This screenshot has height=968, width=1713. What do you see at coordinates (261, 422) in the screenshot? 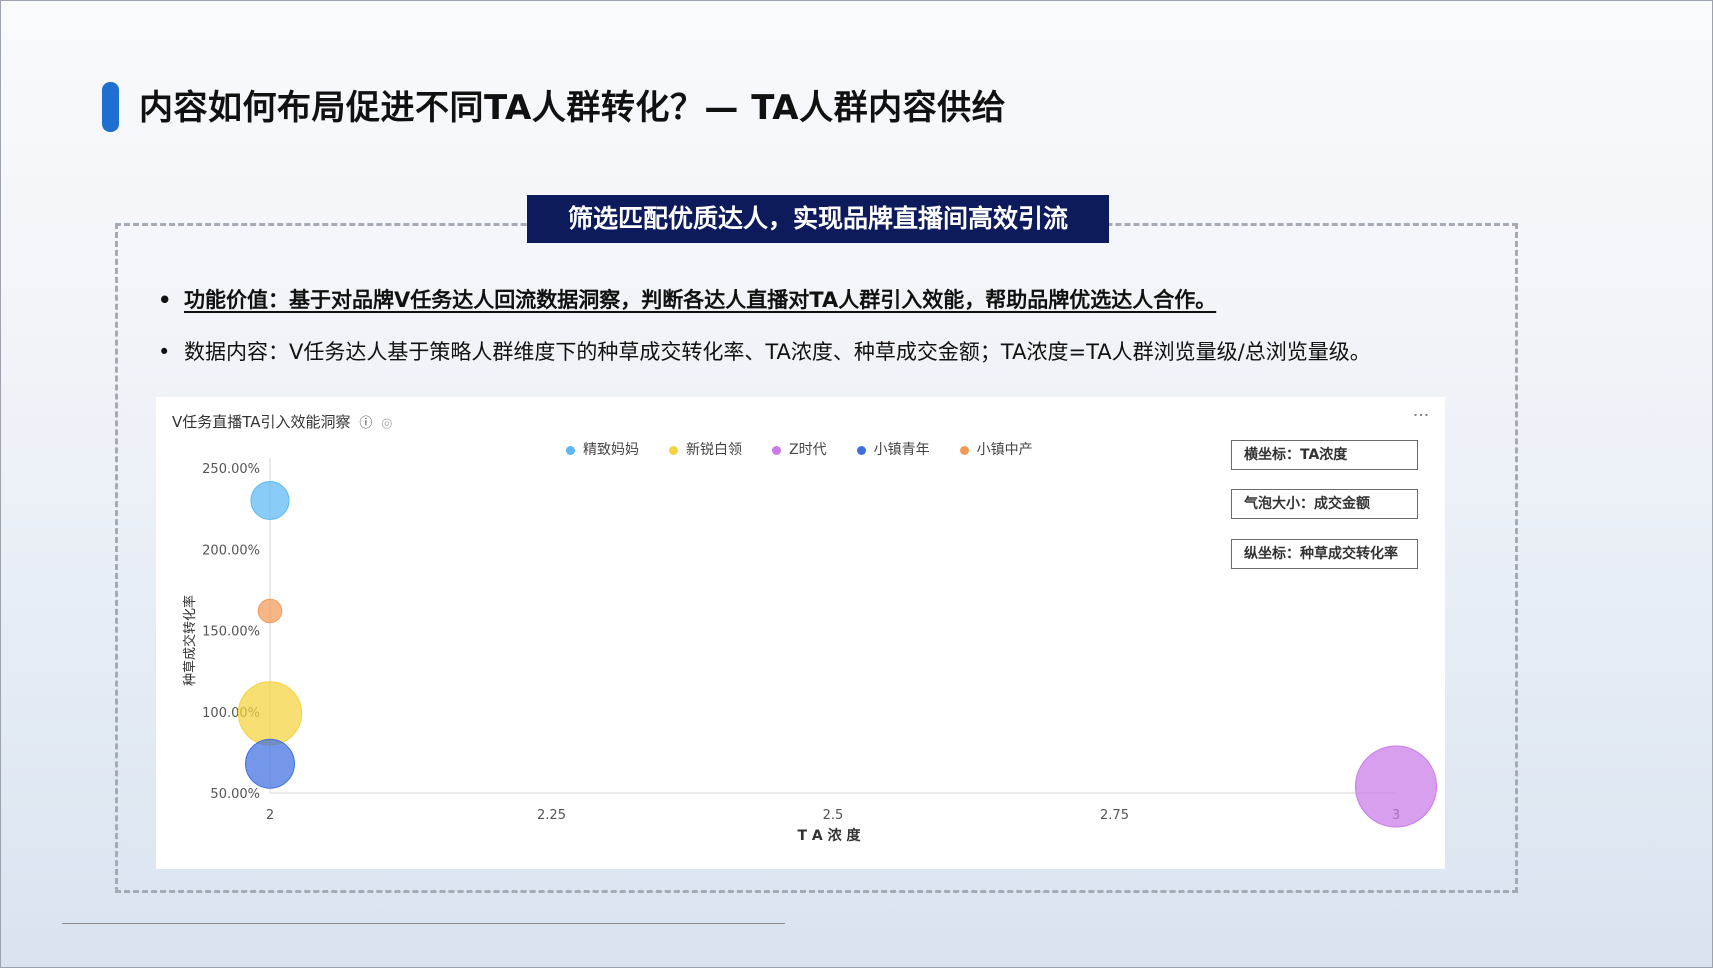
I see `chart-title-text: V任务直播TA引入效能洞察` at bounding box center [261, 422].